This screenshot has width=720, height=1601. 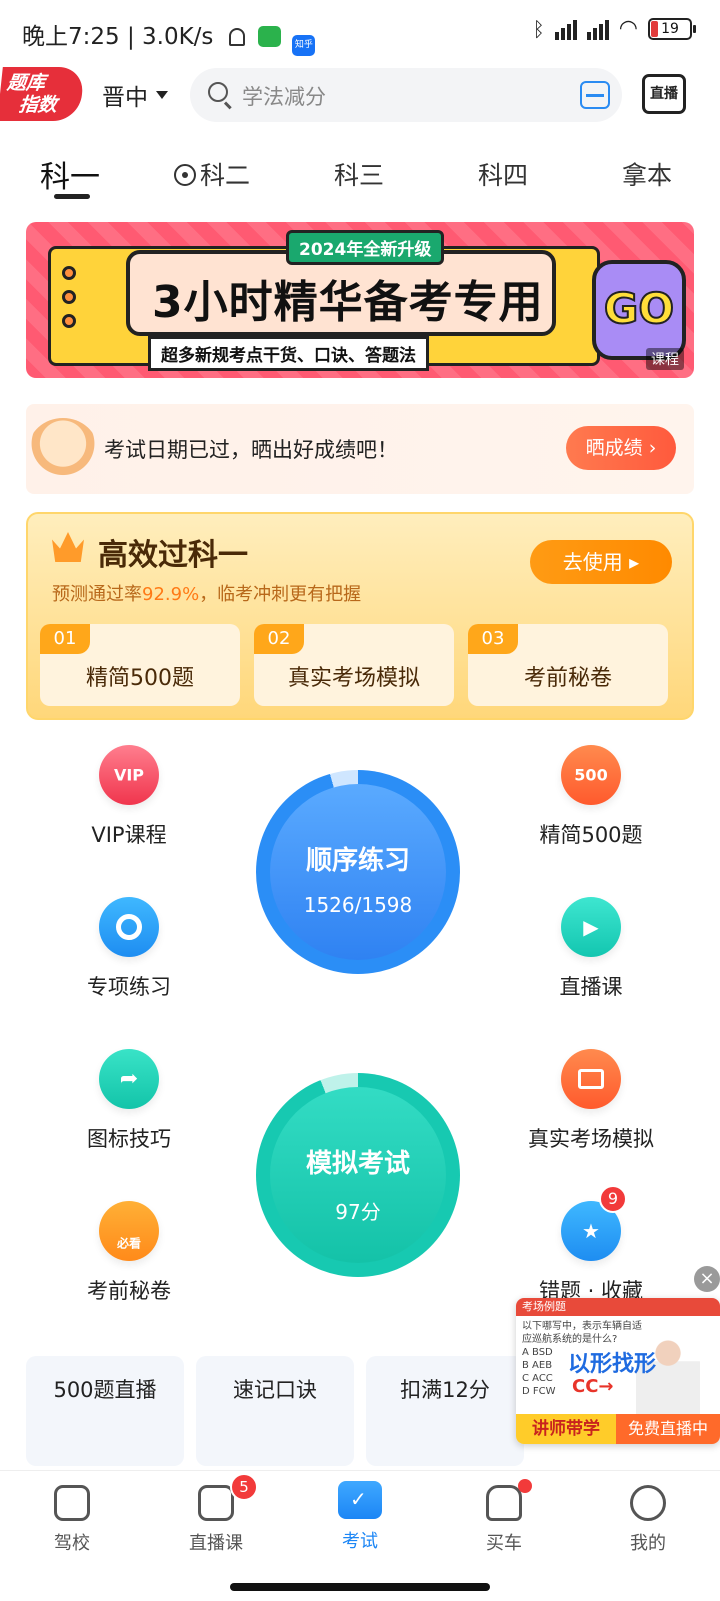 I want to click on nav-label: 买车, so click(x=504, y=1543).